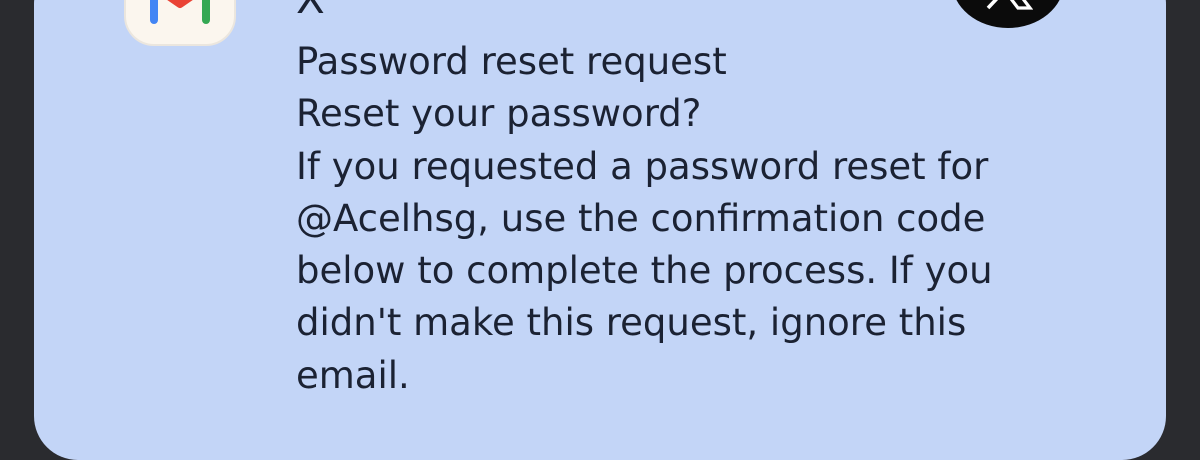 This screenshot has height=460, width=1200. Describe the element at coordinates (644, 271) in the screenshot. I see `notification-message-line: below to complete the process. If you` at that location.